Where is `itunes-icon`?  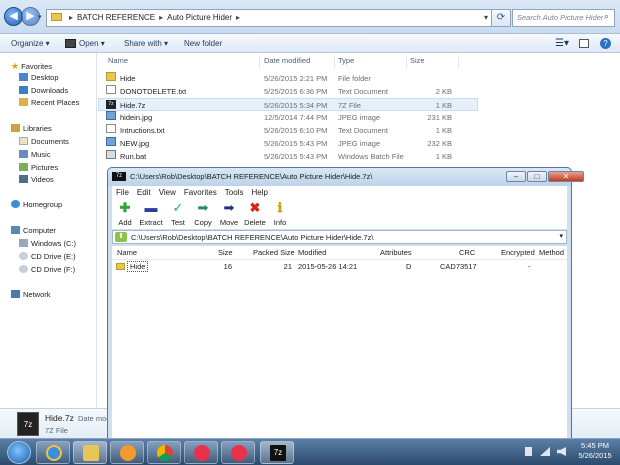 itunes-icon is located at coordinates (202, 453).